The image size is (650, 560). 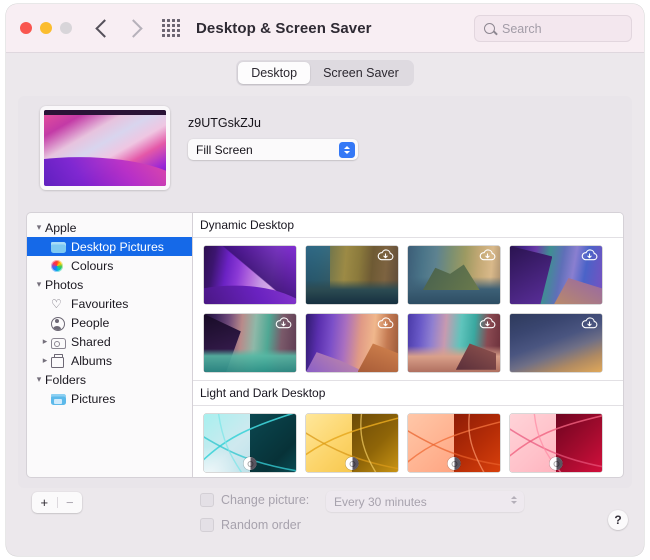 What do you see at coordinates (556, 275) in the screenshot?
I see `wallpaper-thumb-catalina-rocks-dynamic` at bounding box center [556, 275].